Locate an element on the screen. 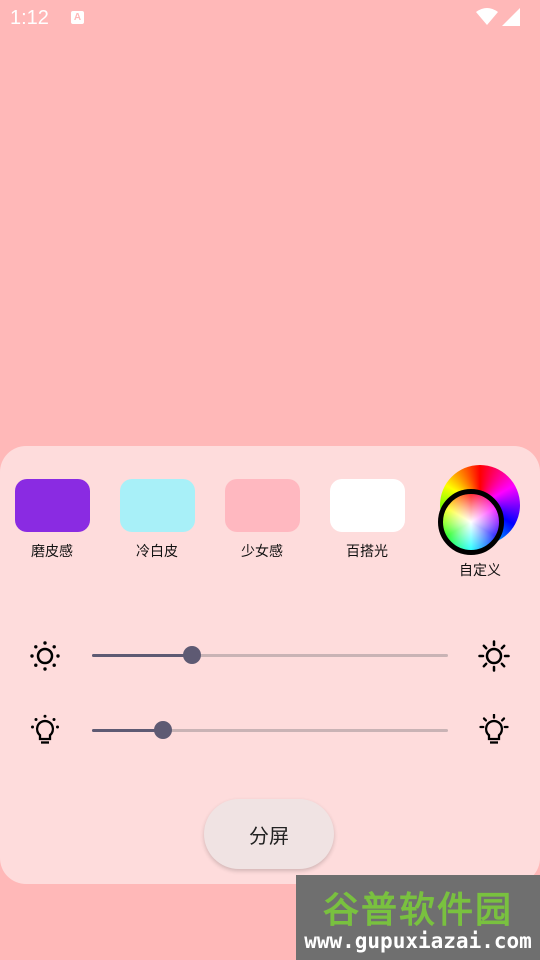 The width and height of the screenshot is (540, 960). brightness-slider-fill is located at coordinates (142, 655).